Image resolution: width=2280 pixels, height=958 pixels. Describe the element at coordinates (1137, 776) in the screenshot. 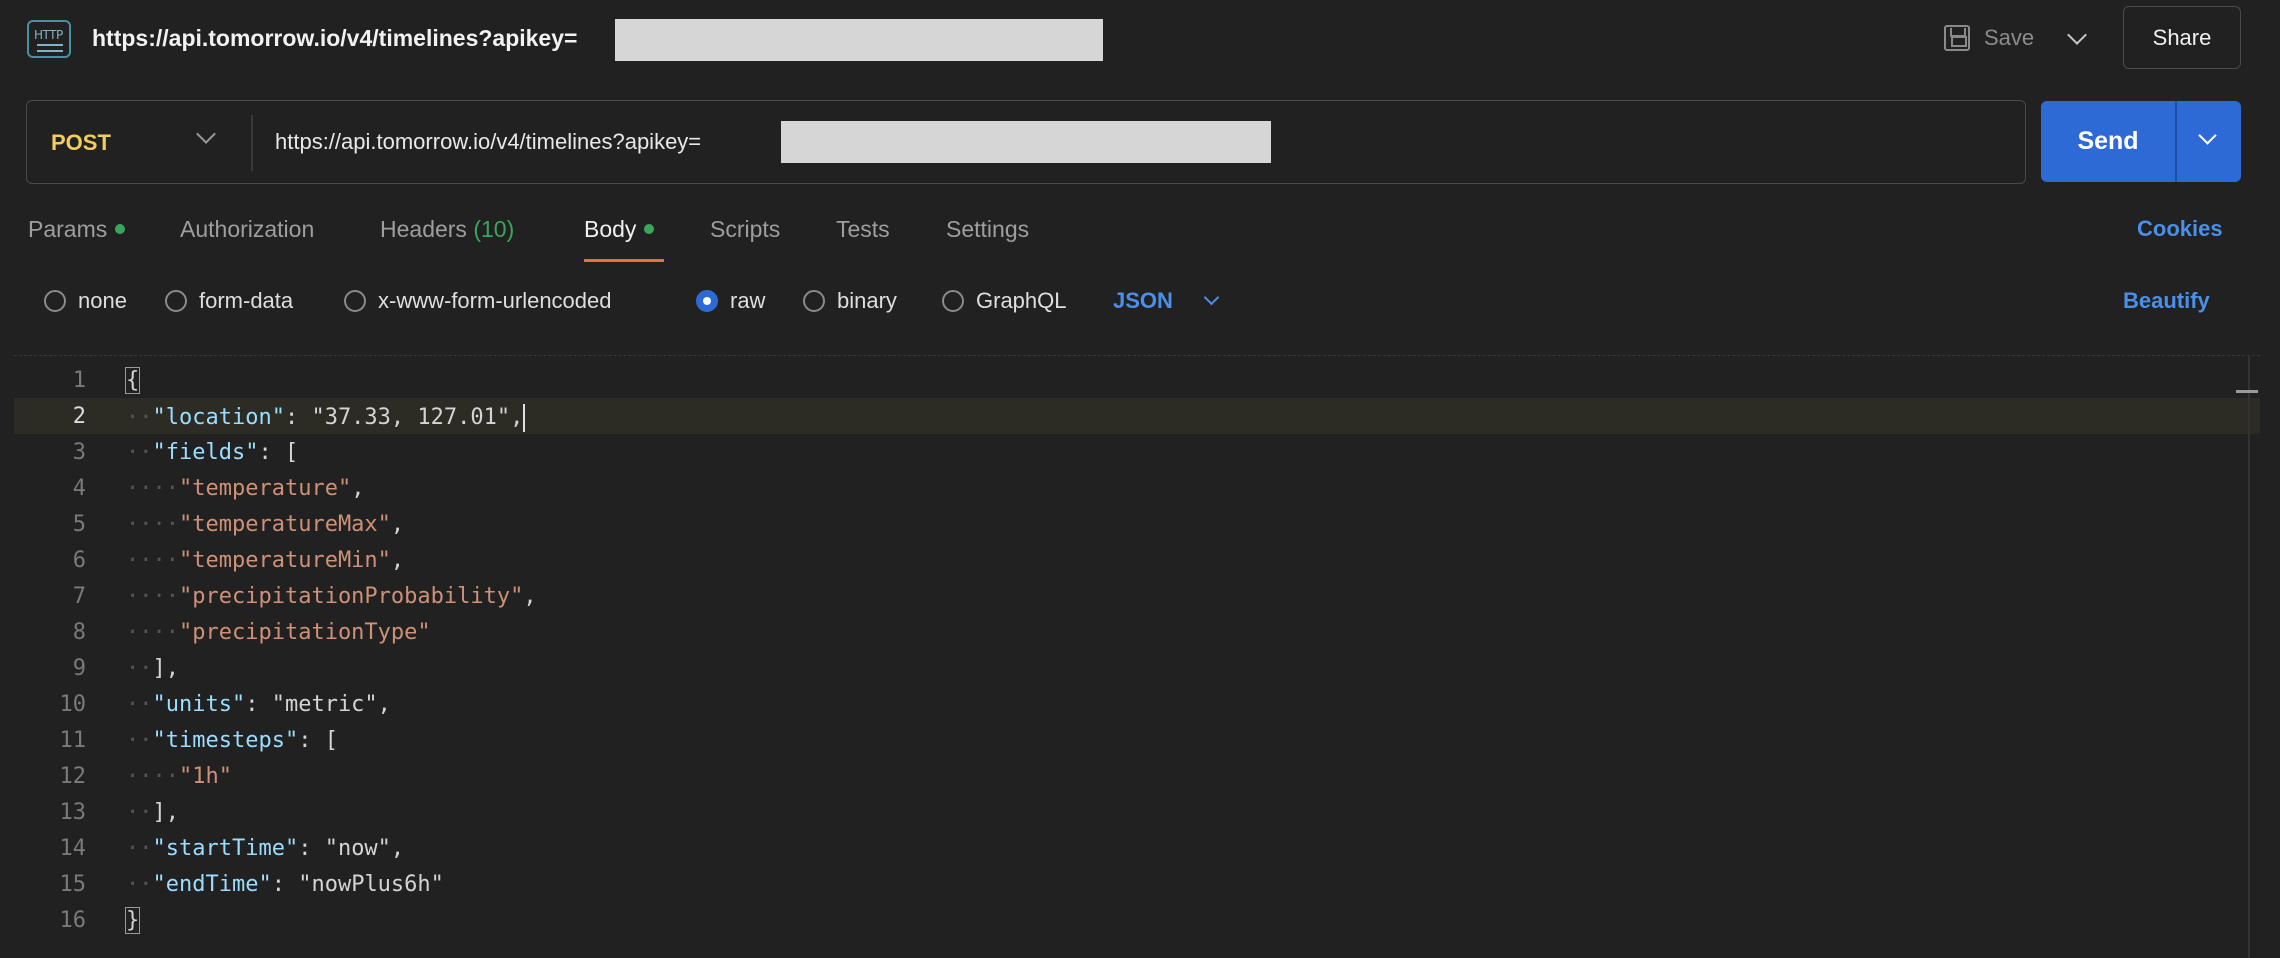

I see `code-line: 12 ····"1h"` at that location.